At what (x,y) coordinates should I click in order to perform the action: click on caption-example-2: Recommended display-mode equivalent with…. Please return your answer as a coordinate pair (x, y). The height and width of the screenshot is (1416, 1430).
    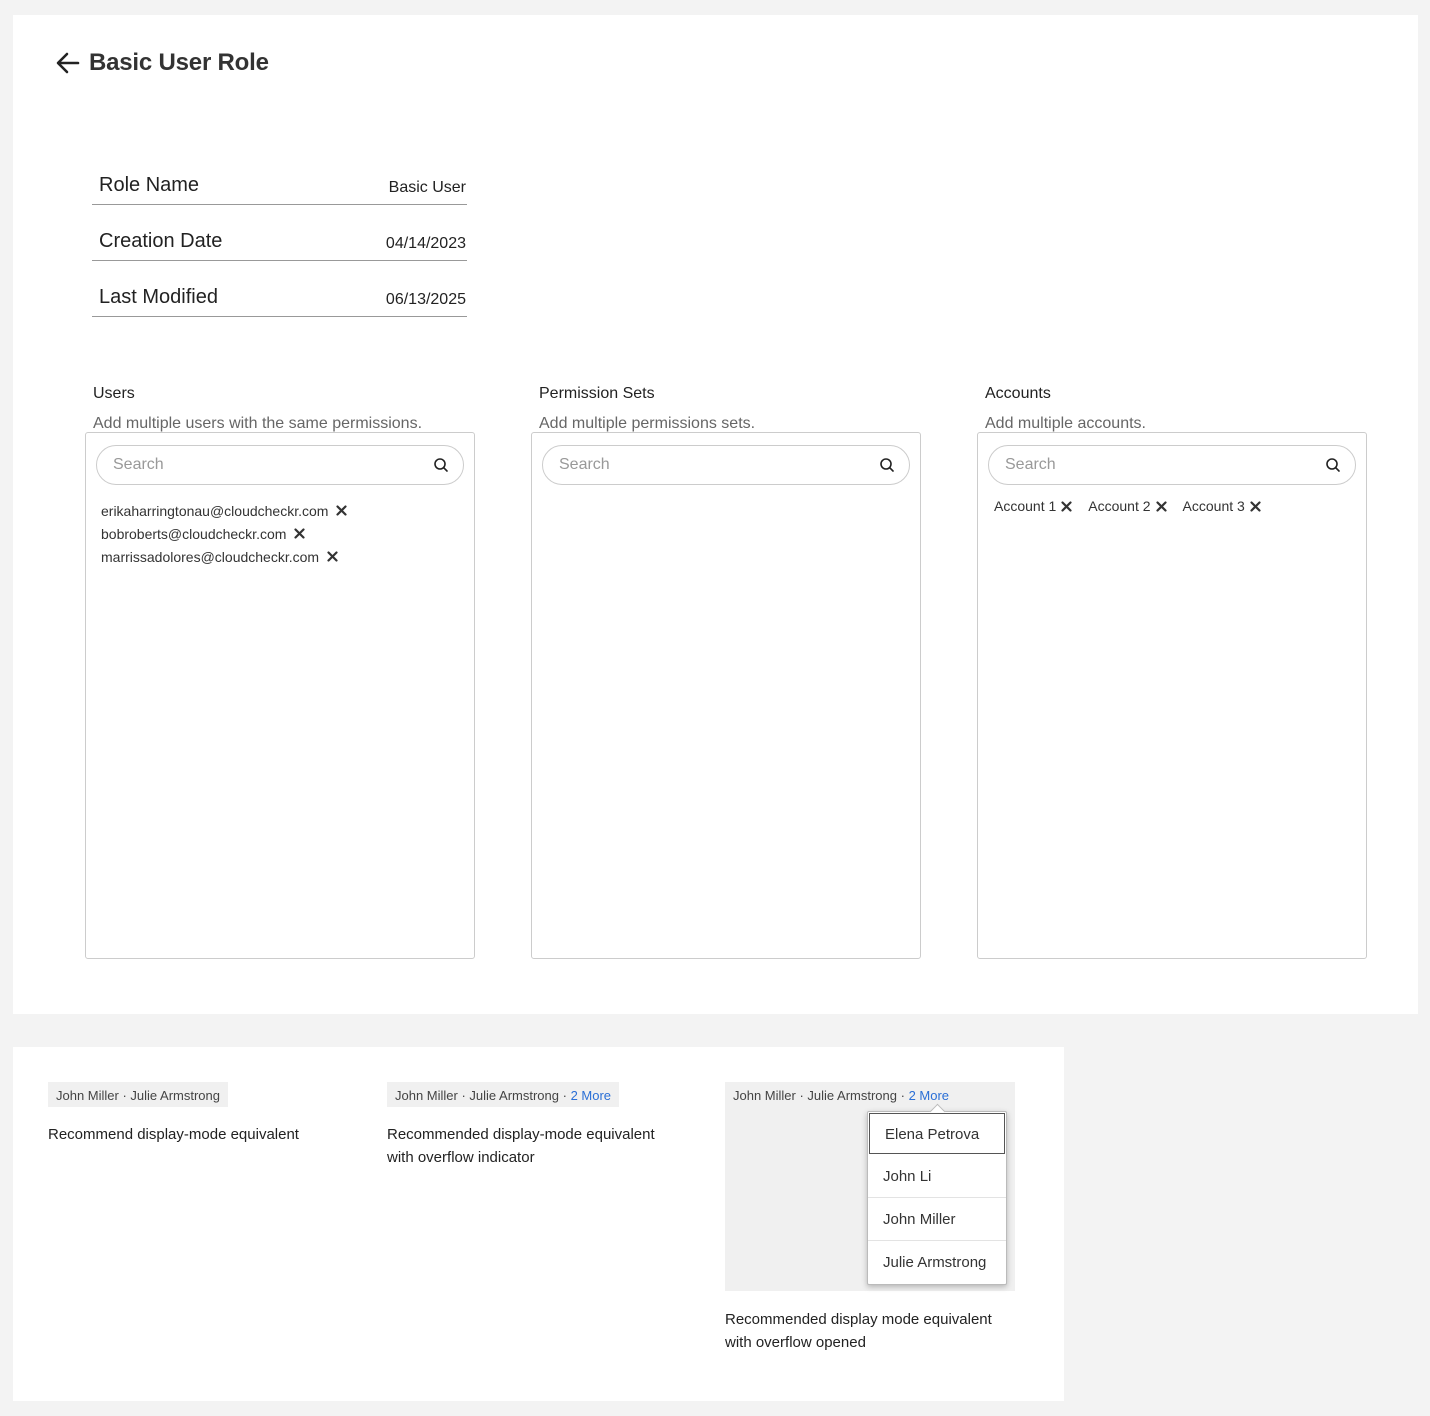
    Looking at the image, I should click on (521, 1146).